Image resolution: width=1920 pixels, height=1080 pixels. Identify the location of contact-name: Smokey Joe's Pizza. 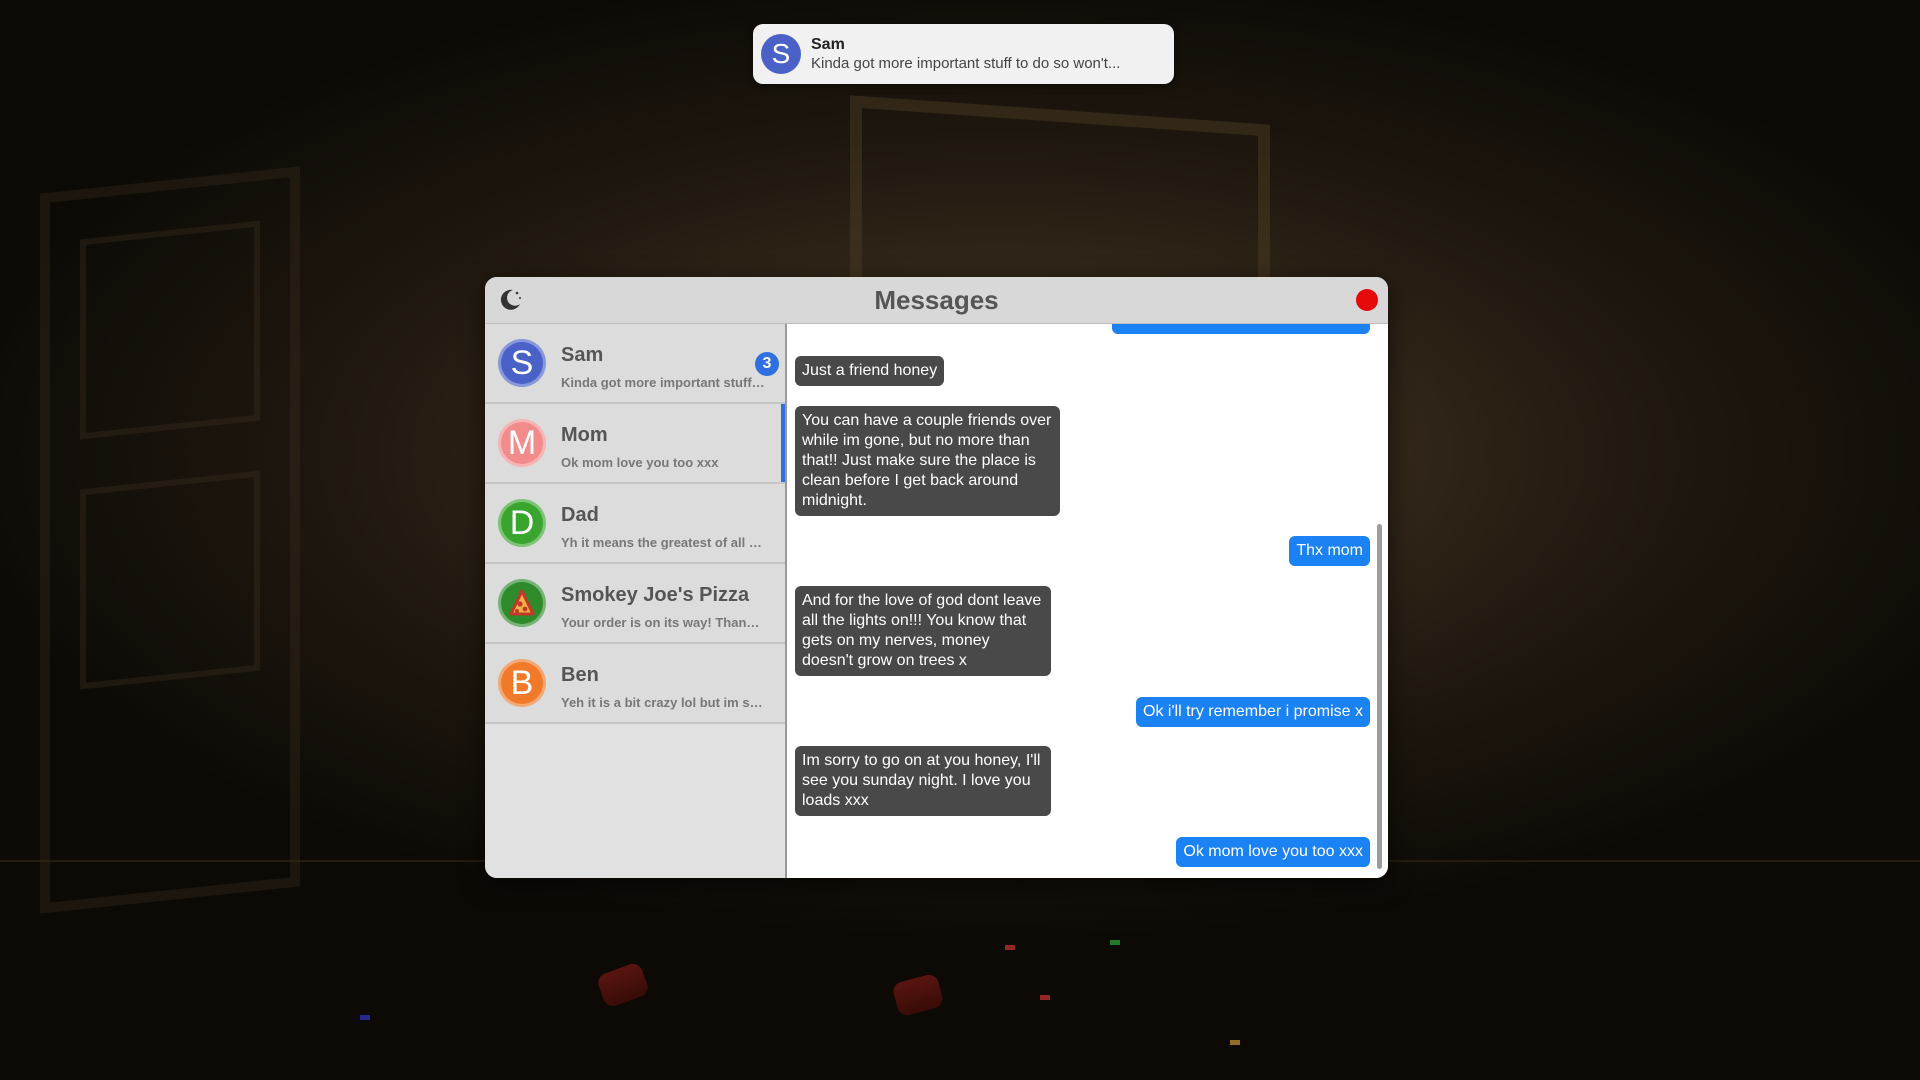
(655, 595).